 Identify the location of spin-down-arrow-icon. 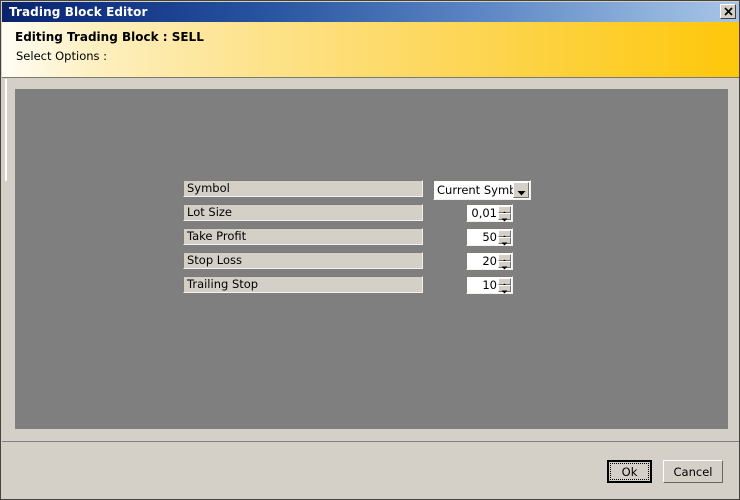
(504, 288).